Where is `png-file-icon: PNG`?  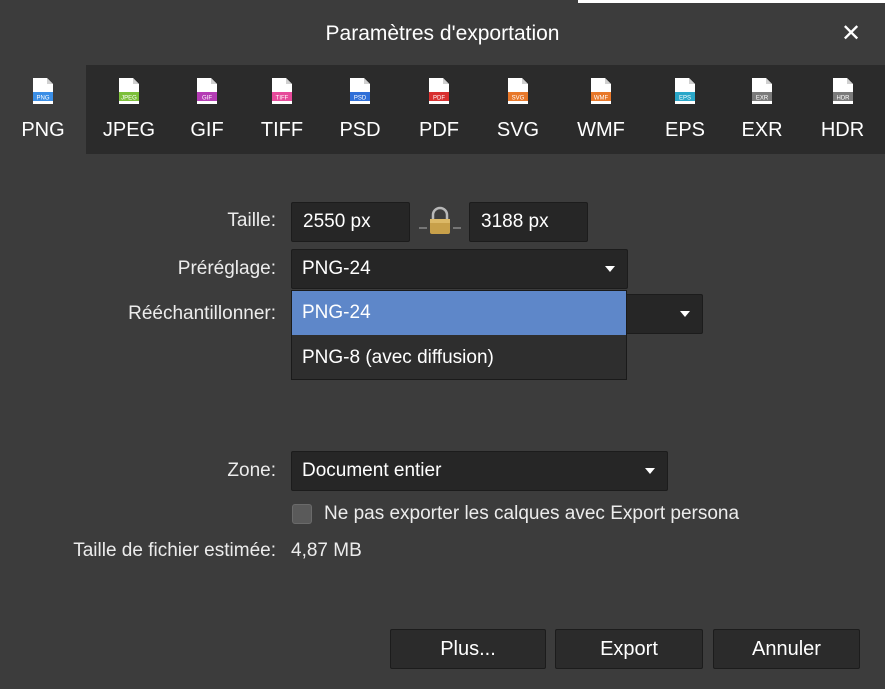 png-file-icon: PNG is located at coordinates (43, 91).